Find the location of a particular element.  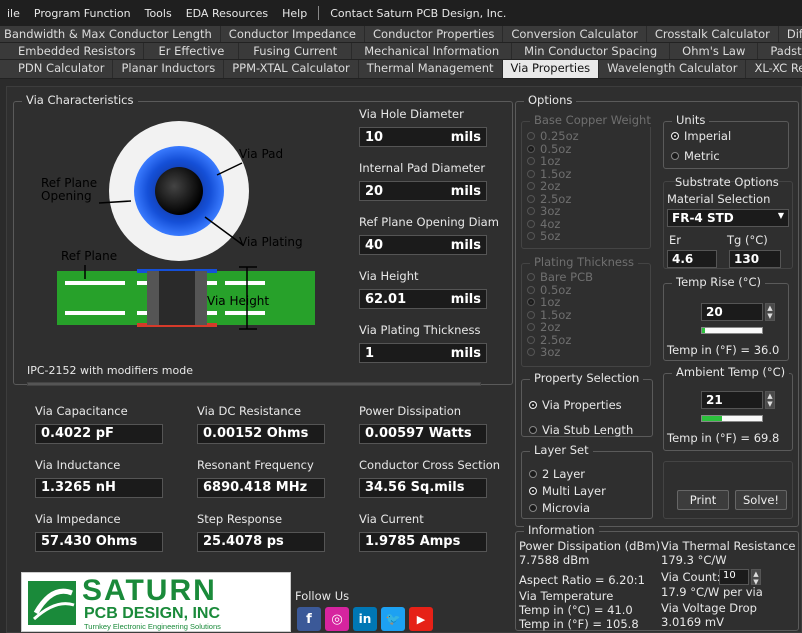

youtube-icon: ▶ is located at coordinates (421, 619).